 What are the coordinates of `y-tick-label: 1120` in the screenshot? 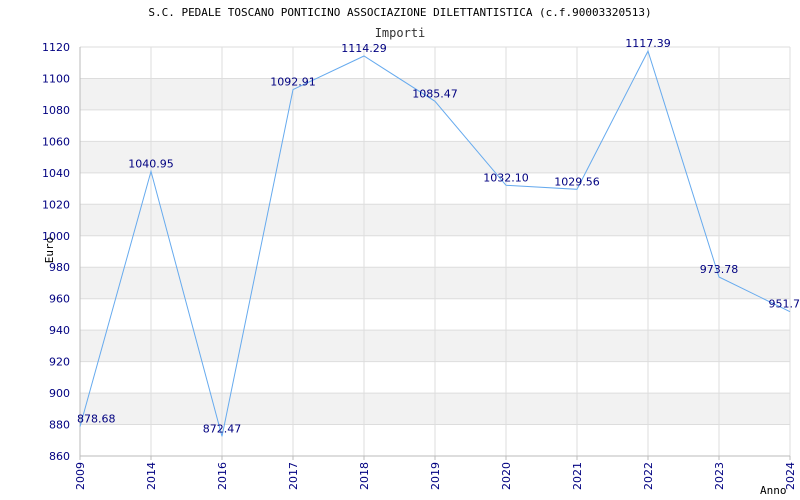 It's located at (56, 47).